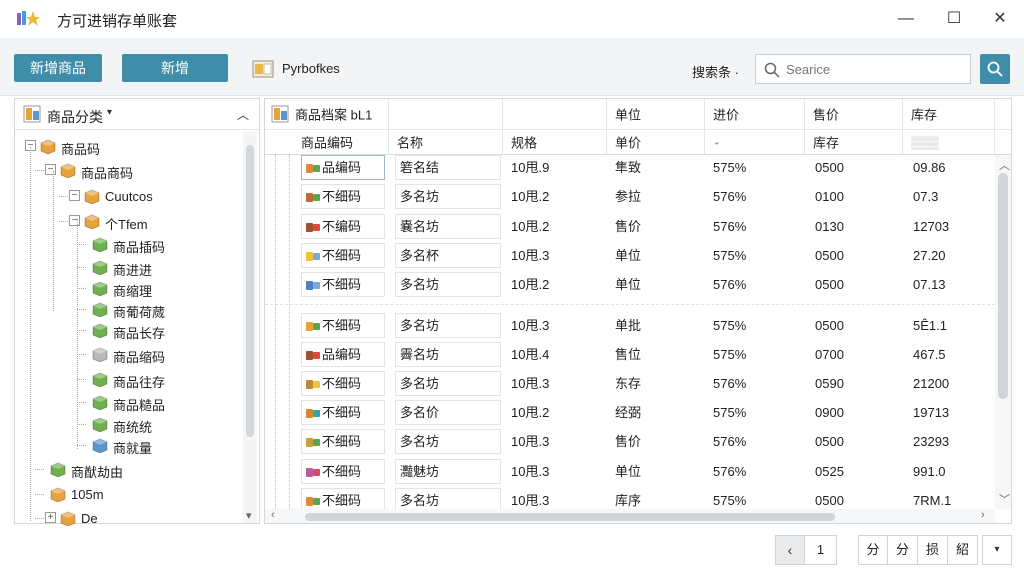  What do you see at coordinates (630, 441) in the screenshot?
I see `table-row: 不细码 多名坊 10甩.3 售价 576% 0500 23293` at bounding box center [630, 441].